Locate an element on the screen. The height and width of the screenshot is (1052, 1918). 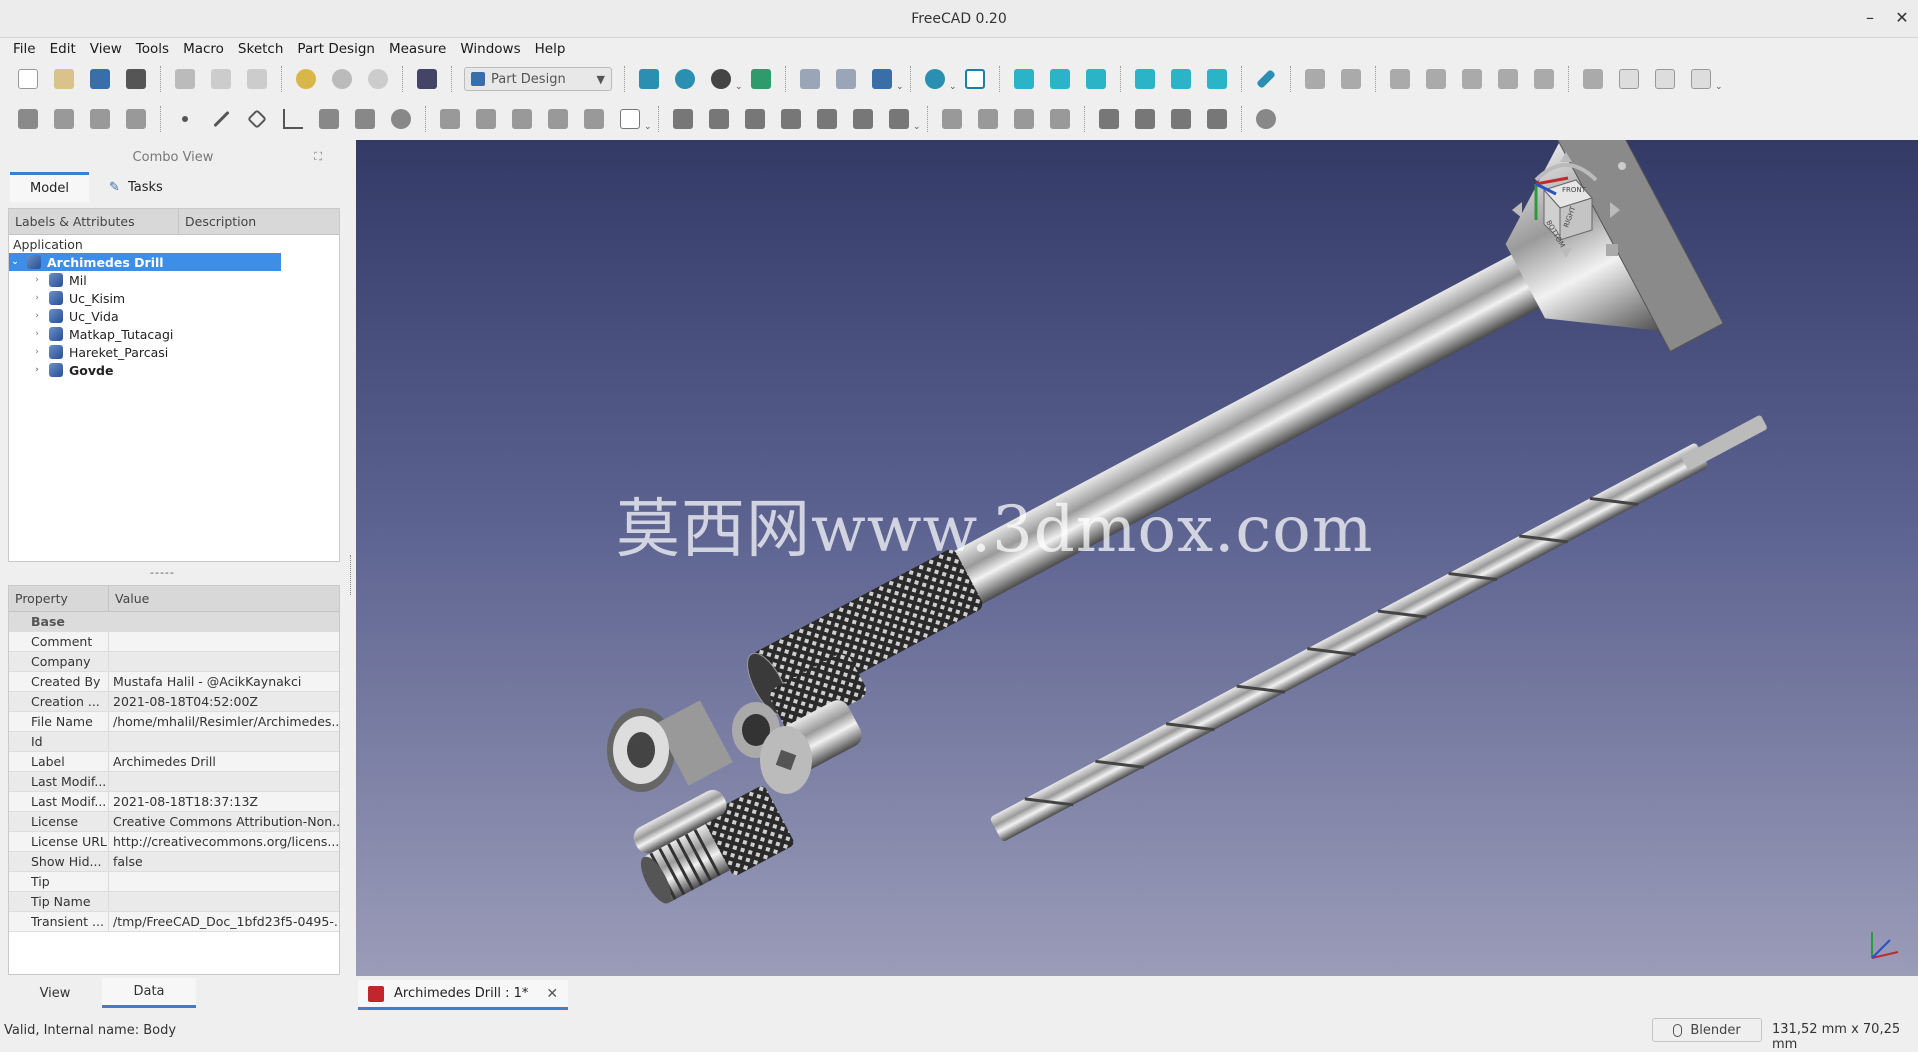
refresh-button is located at coordinates (378, 79).